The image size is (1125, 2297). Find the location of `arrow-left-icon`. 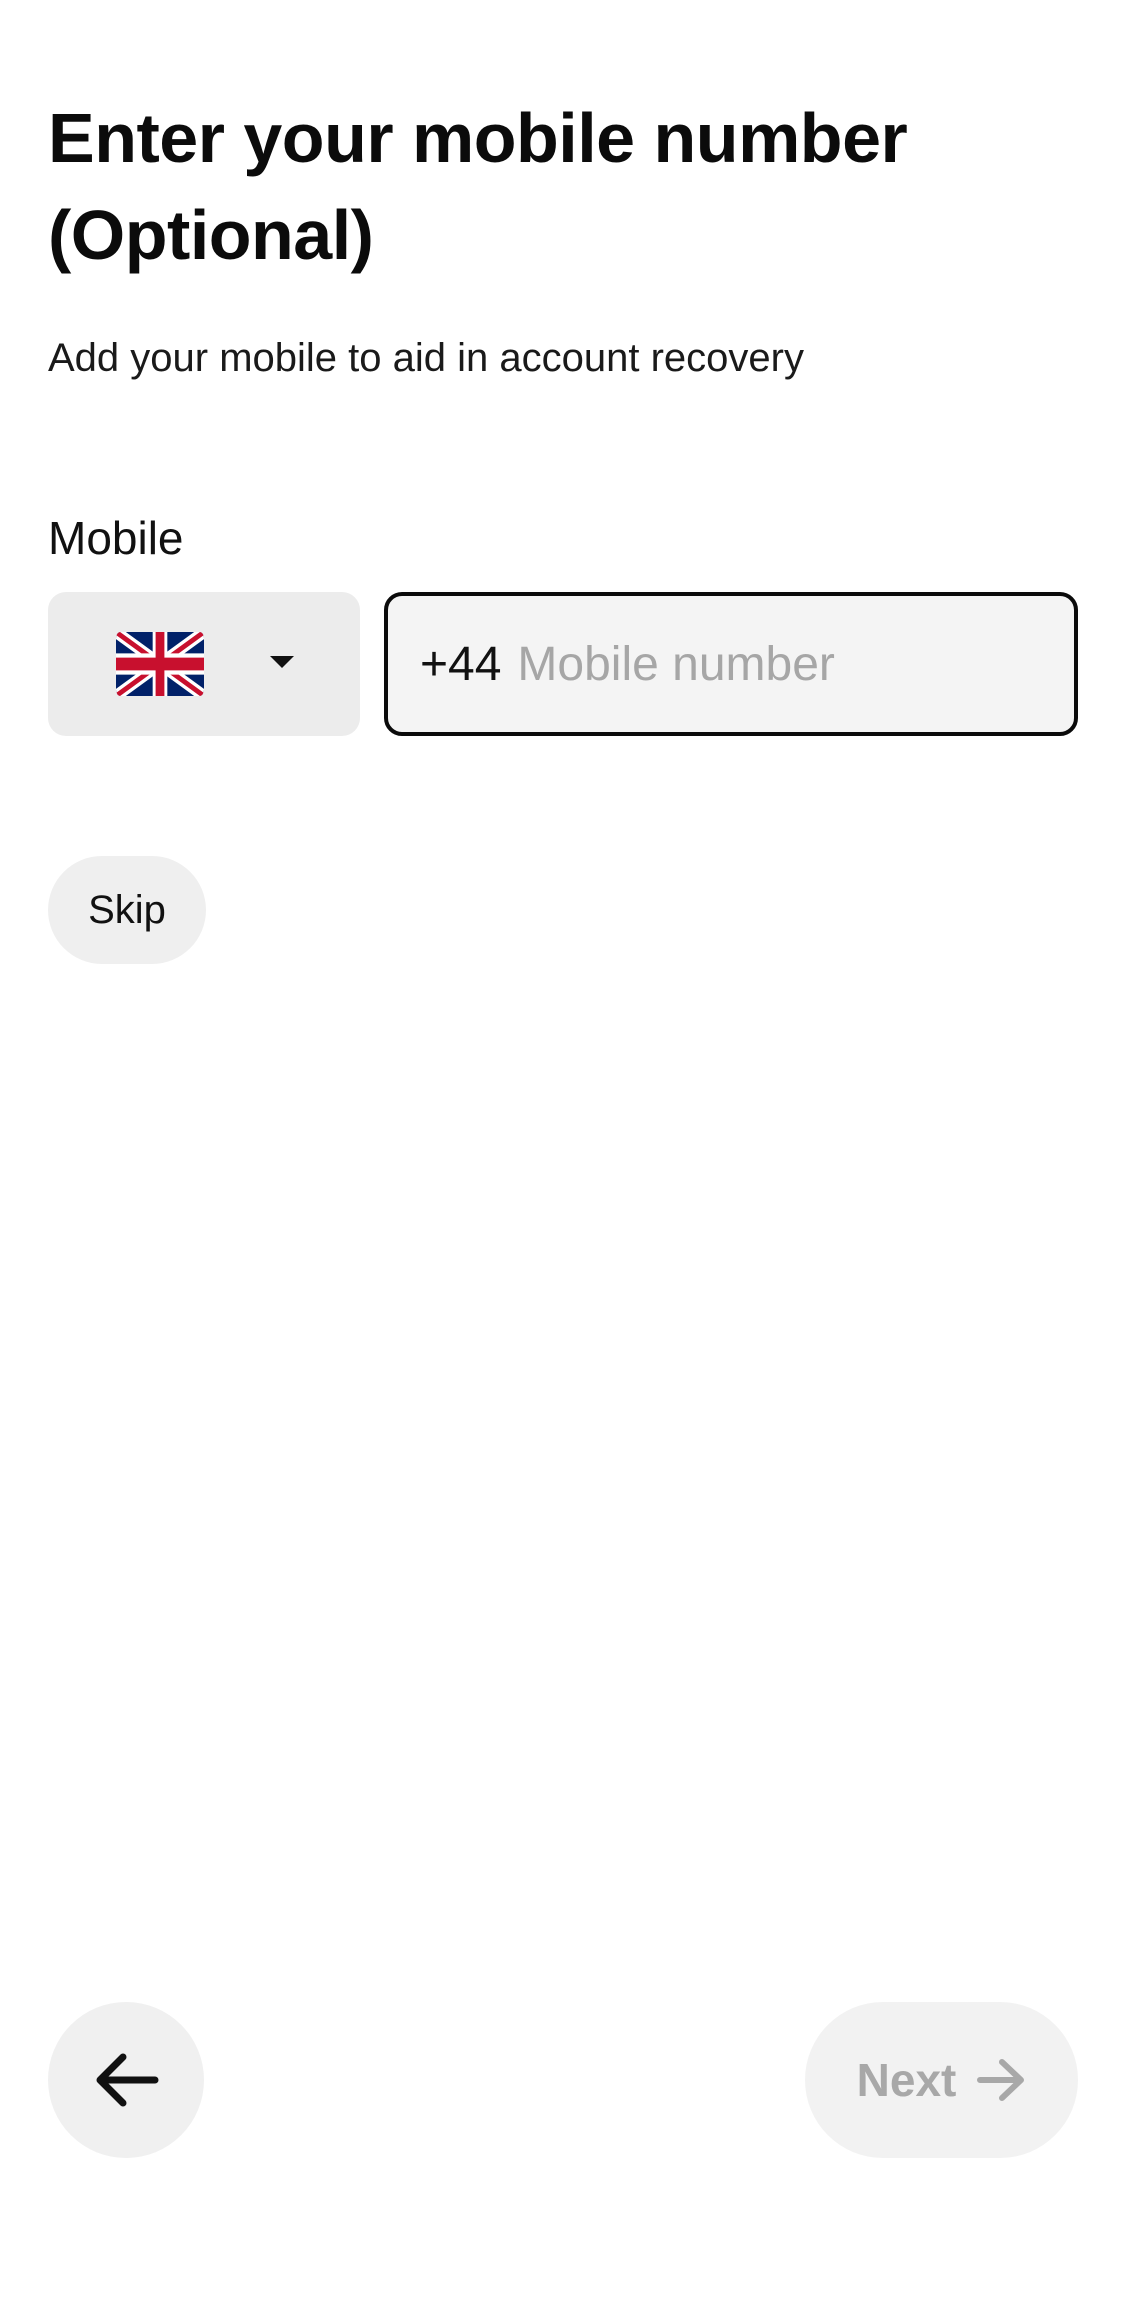

arrow-left-icon is located at coordinates (127, 2080).